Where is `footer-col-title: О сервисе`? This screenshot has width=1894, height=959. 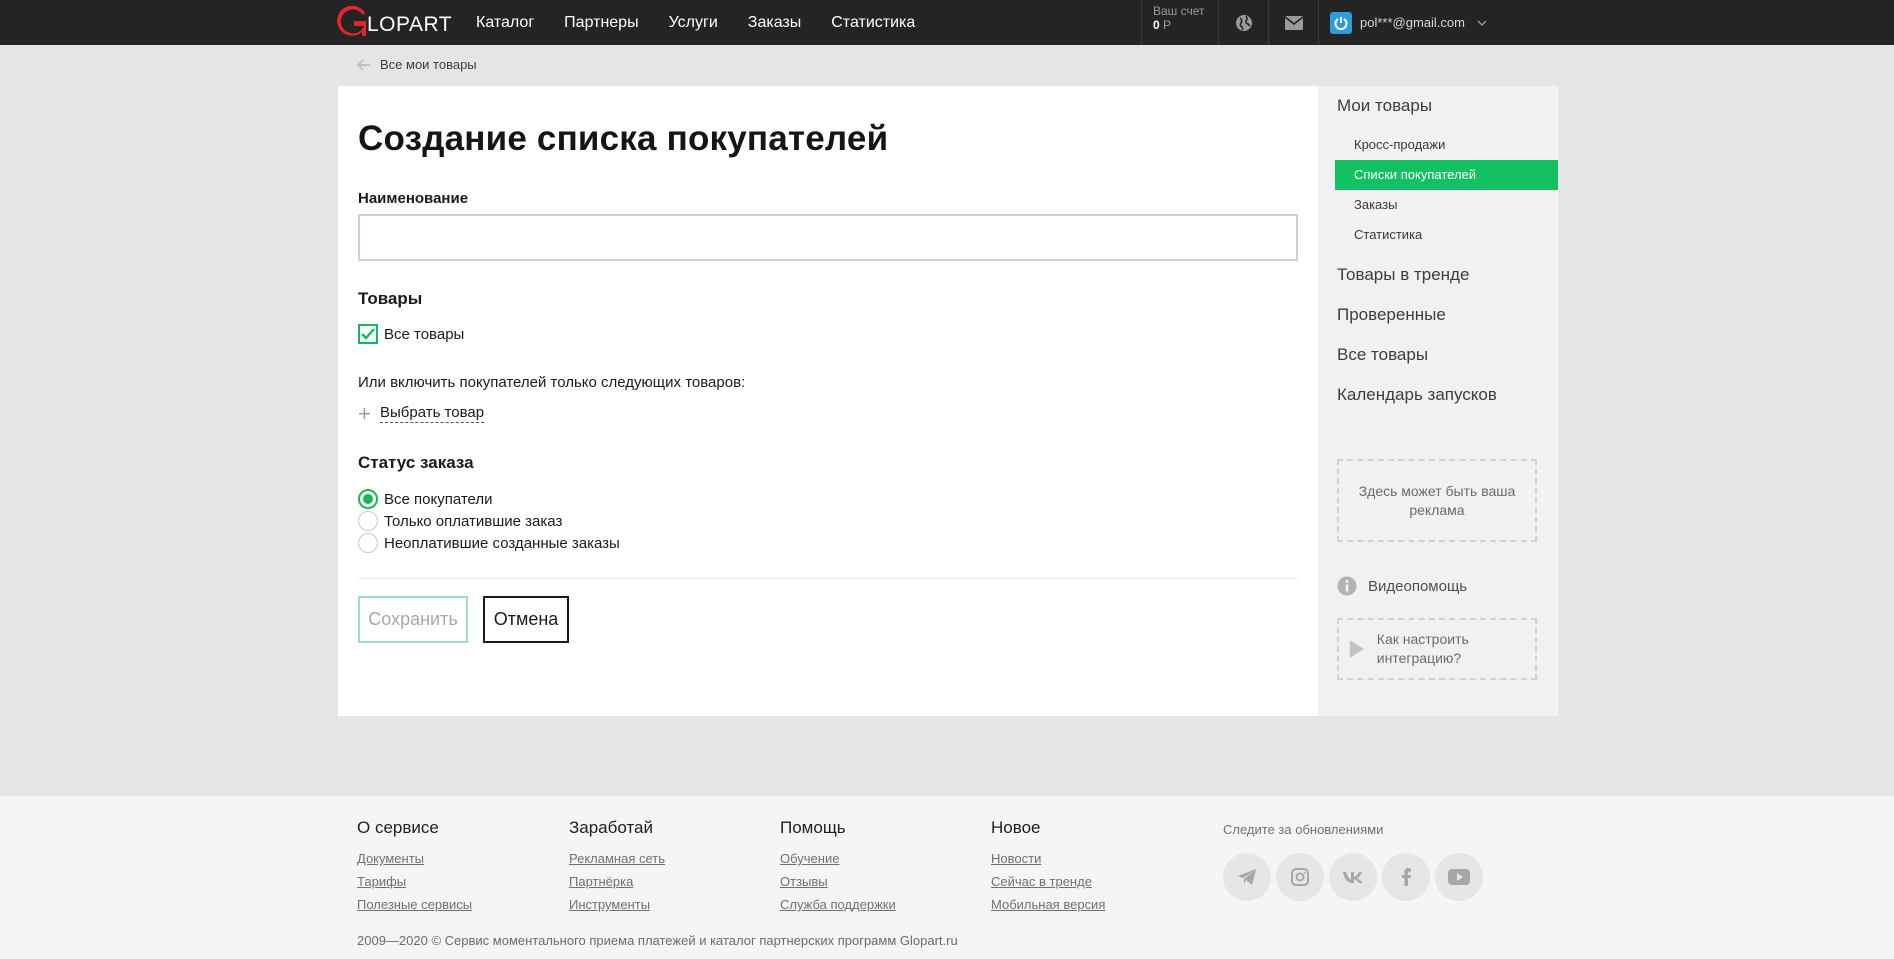 footer-col-title: О сервисе is located at coordinates (398, 827).